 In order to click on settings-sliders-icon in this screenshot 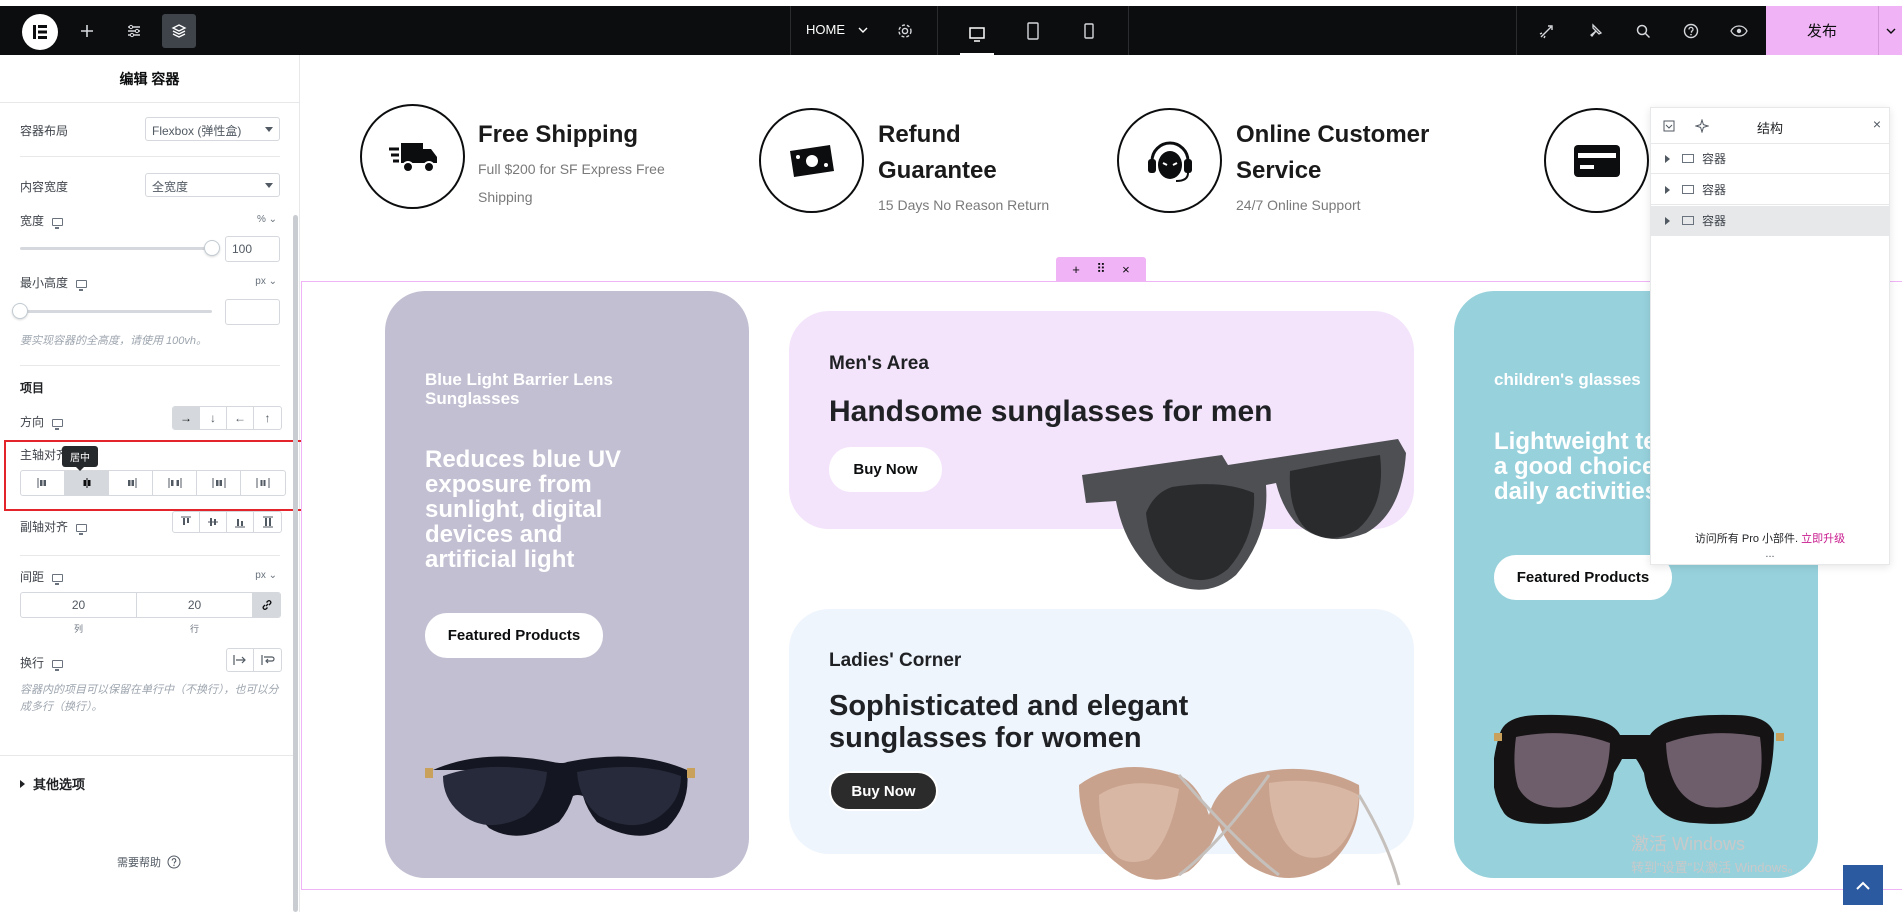, I will do `click(134, 31)`.